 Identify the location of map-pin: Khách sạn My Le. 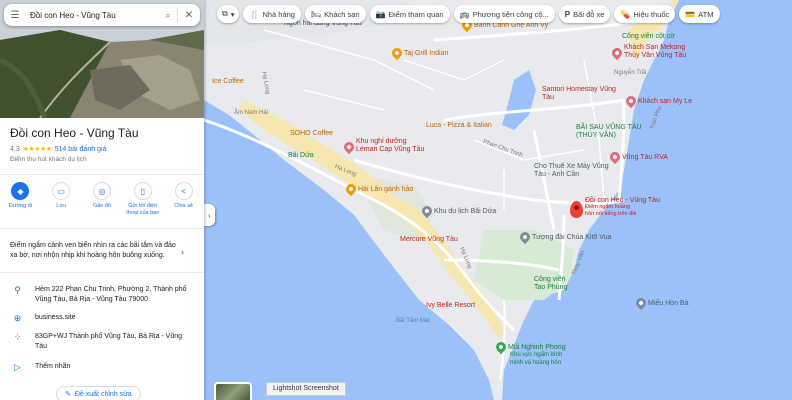
(657, 101).